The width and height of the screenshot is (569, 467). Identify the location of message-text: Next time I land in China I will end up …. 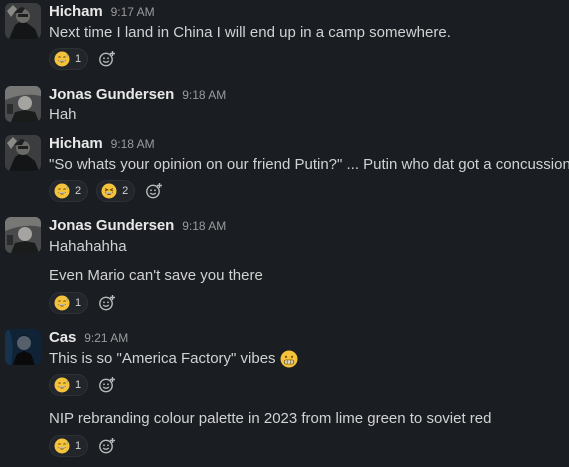
(250, 32).